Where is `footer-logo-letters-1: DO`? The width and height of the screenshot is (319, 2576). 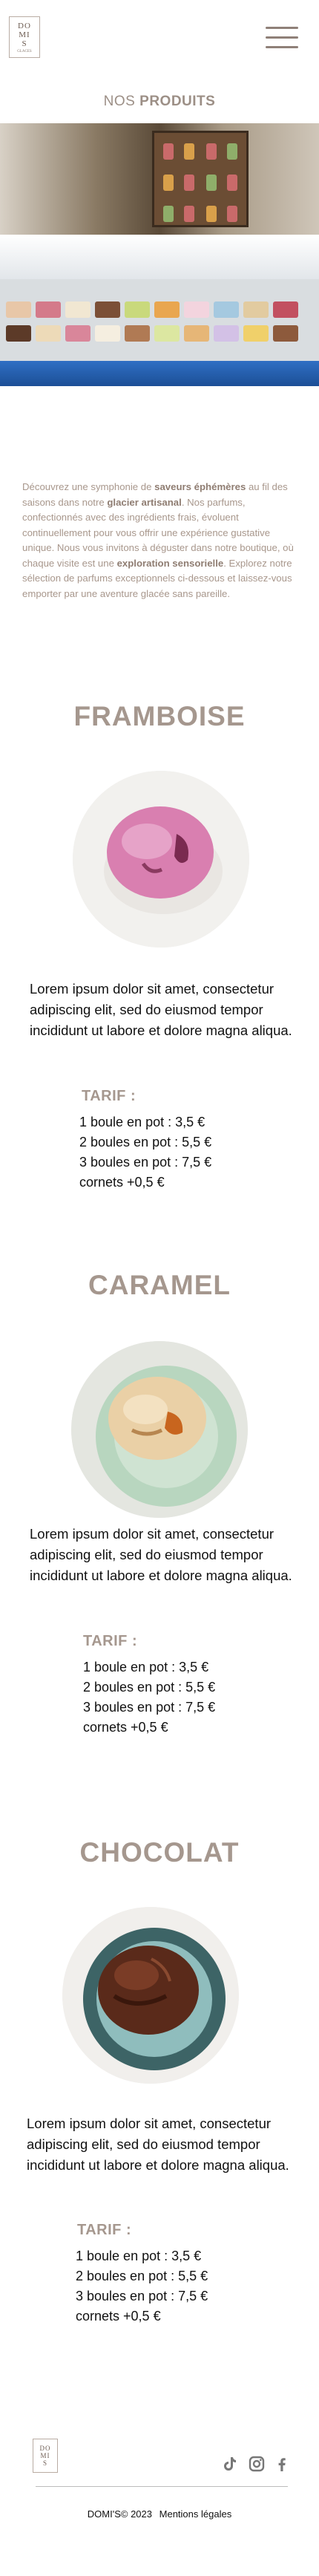
footer-logo-letters-1: DO is located at coordinates (45, 2448).